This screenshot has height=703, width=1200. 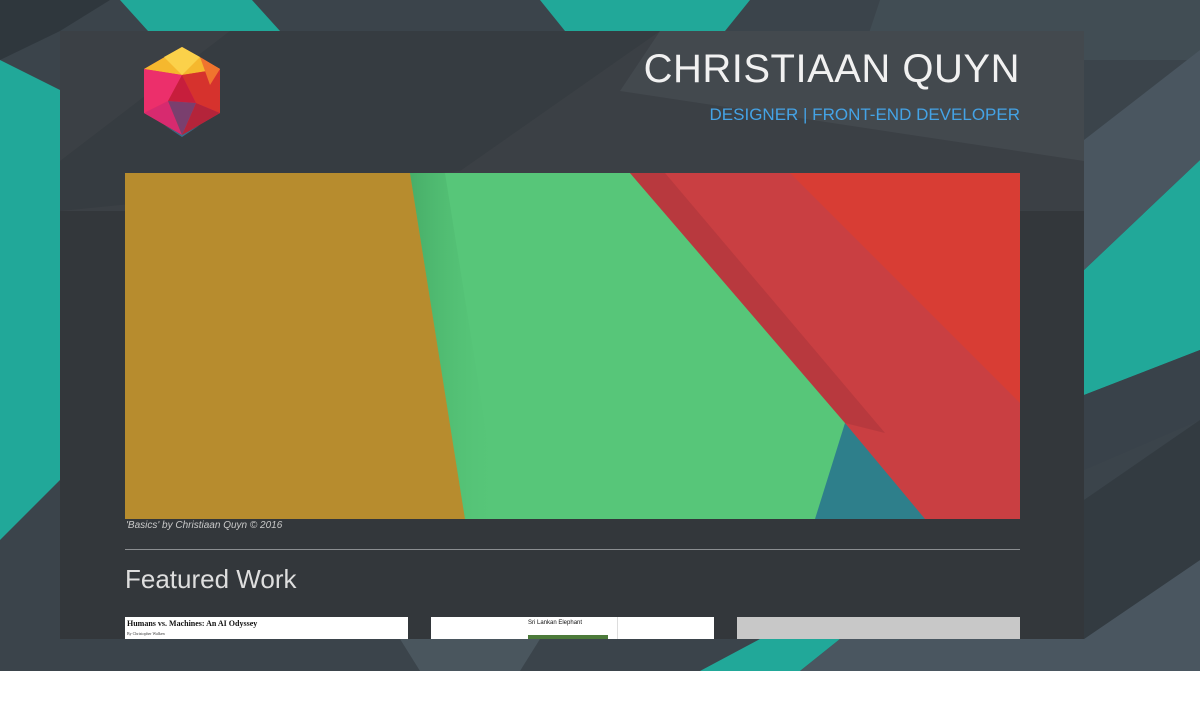 What do you see at coordinates (204, 525) in the screenshot?
I see `hero-caption: 'Basics' by Christiaan Quyn © 2016` at bounding box center [204, 525].